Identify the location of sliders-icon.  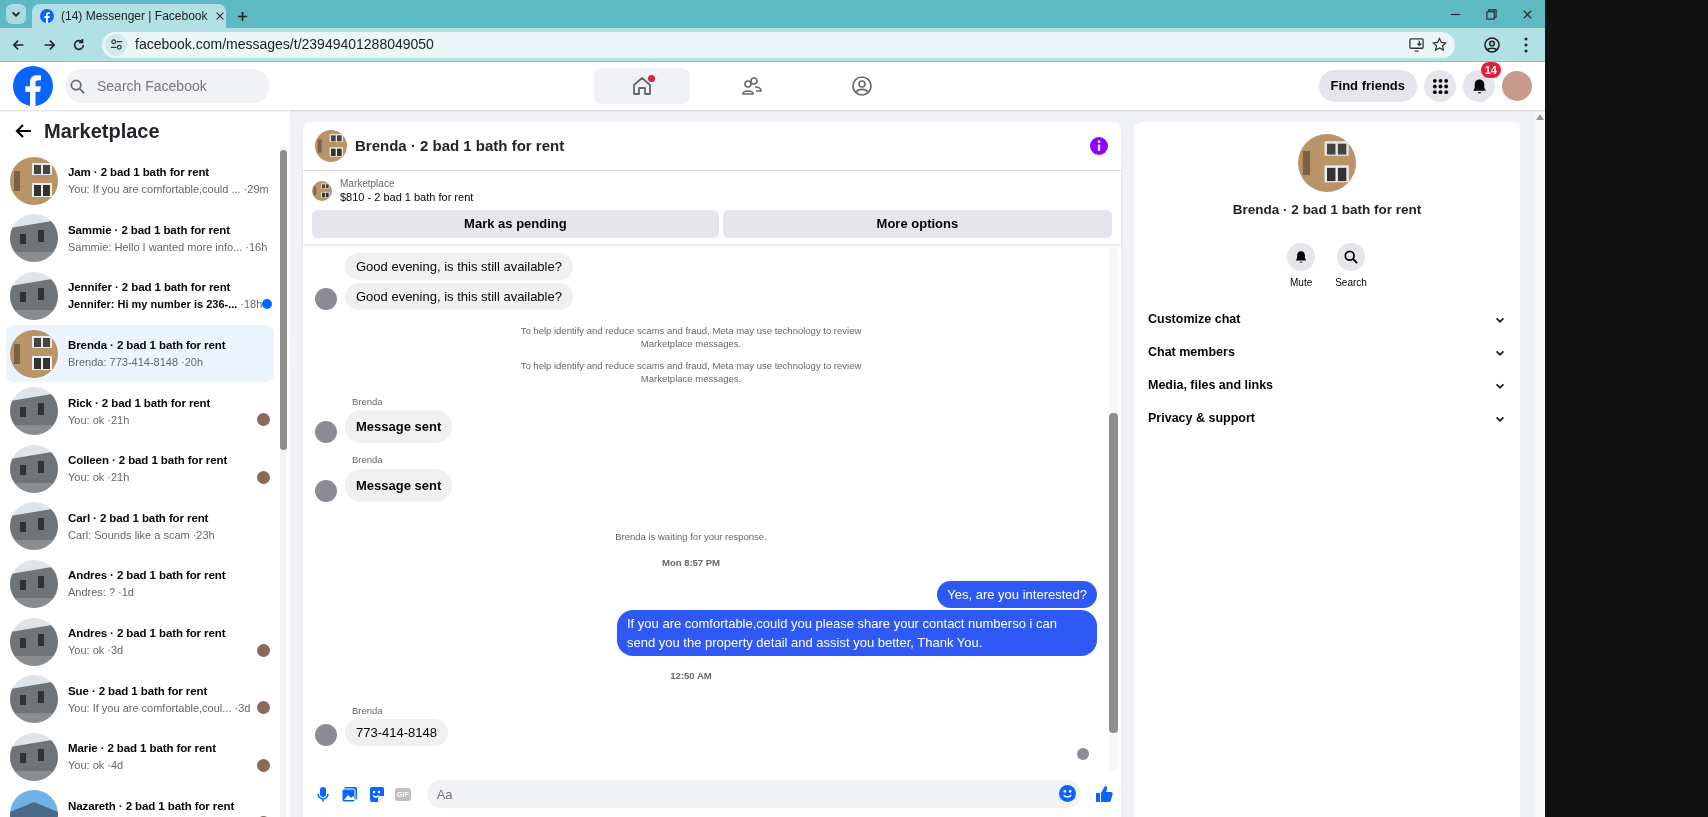
(116, 44).